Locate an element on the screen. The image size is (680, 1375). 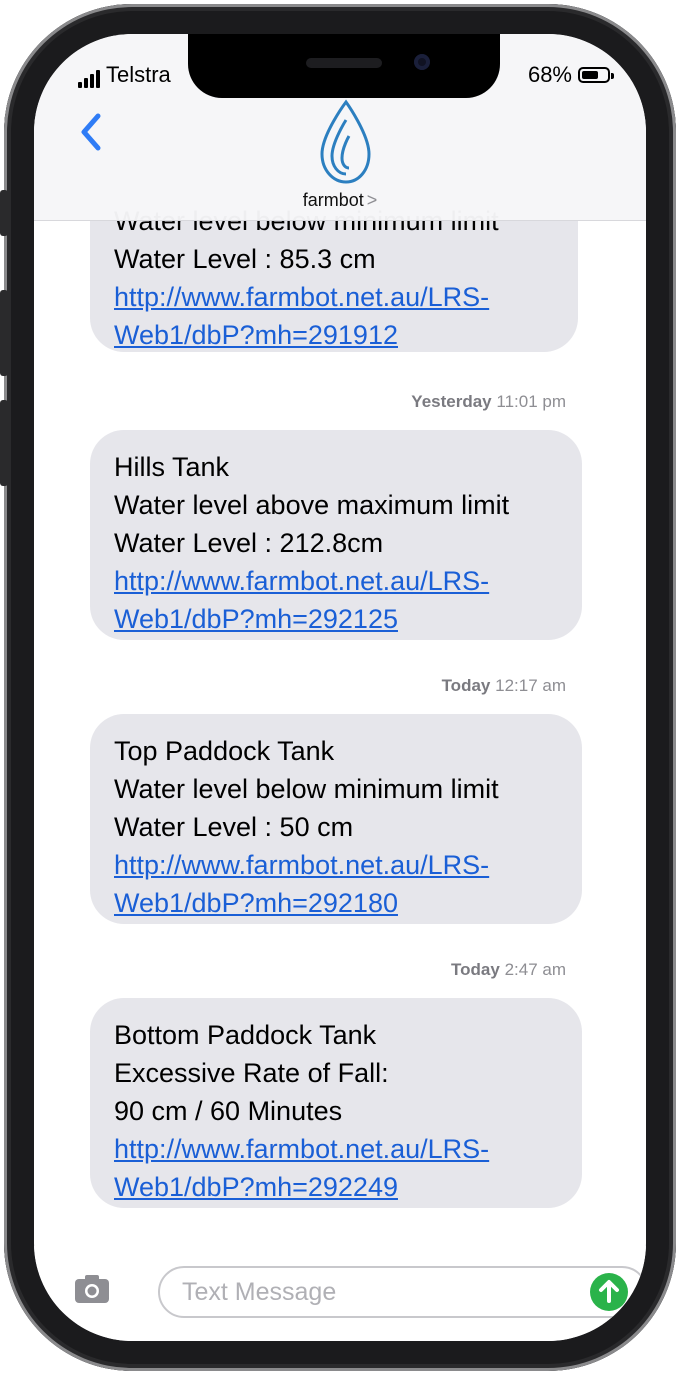
volume-up-button is located at coordinates (4, 333).